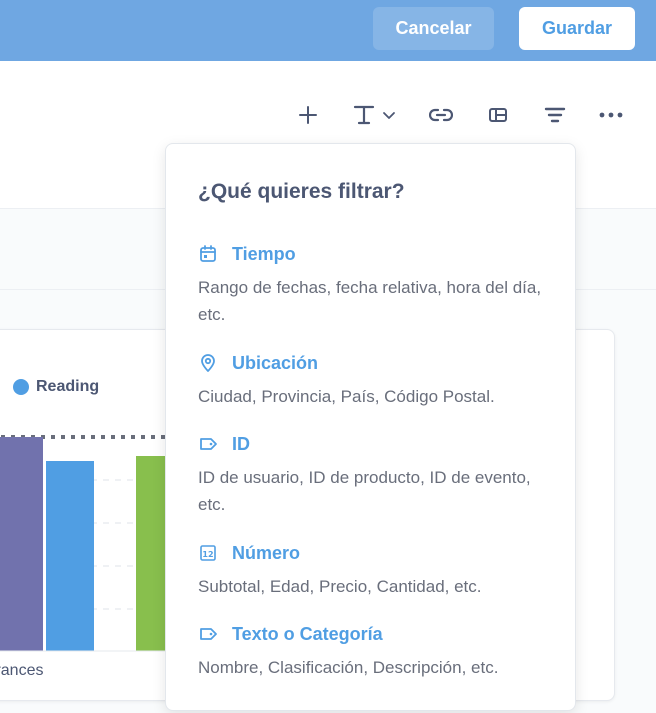 The image size is (656, 713). What do you see at coordinates (433, 28) in the screenshot?
I see `cancel-button: Cancelar` at bounding box center [433, 28].